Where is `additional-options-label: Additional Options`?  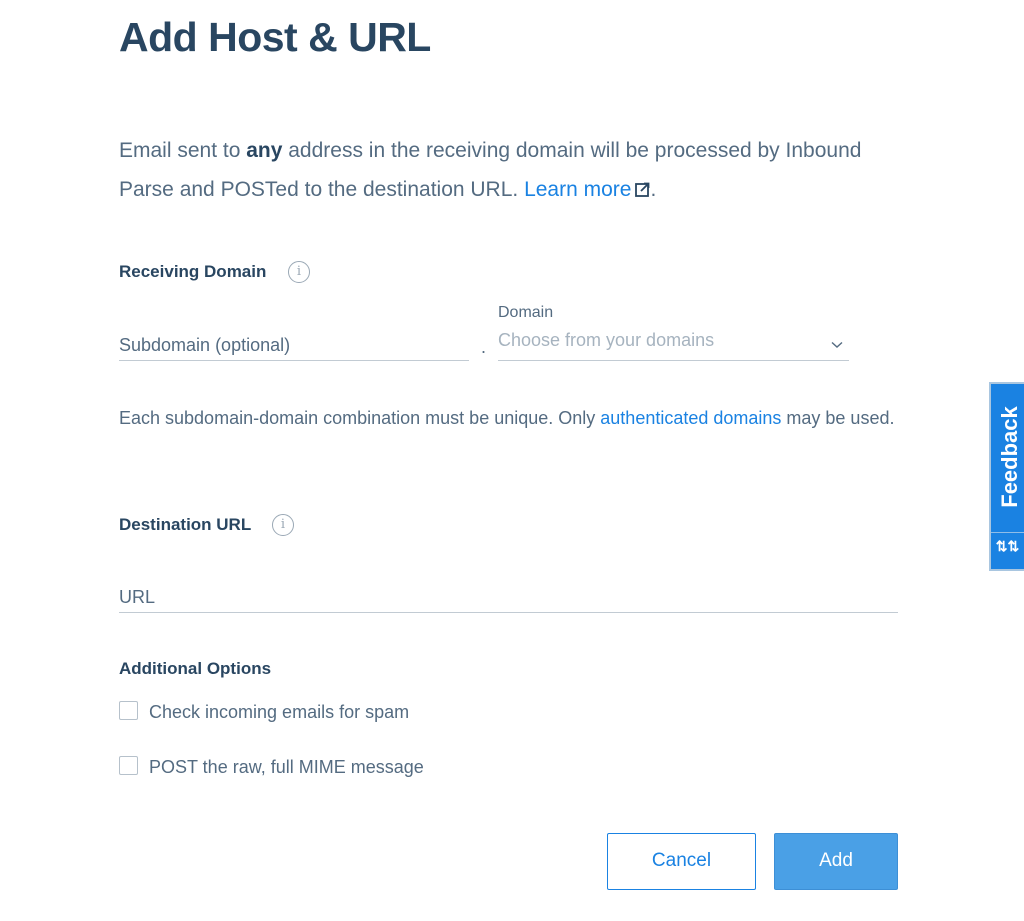 additional-options-label: Additional Options is located at coordinates (195, 668).